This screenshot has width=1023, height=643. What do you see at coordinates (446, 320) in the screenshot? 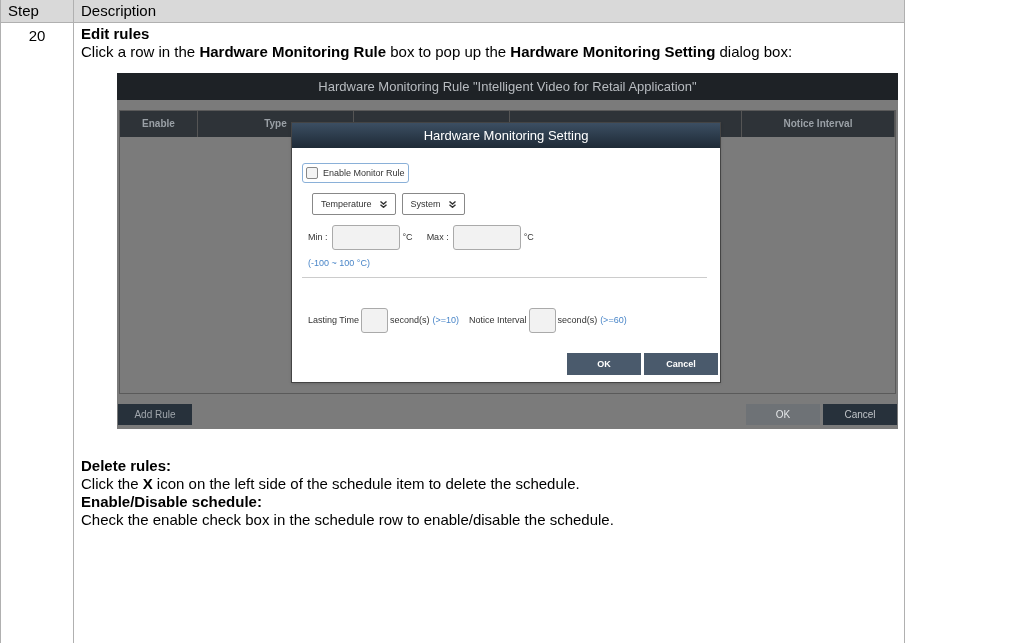
I see `value-hint: (>=10)` at bounding box center [446, 320].